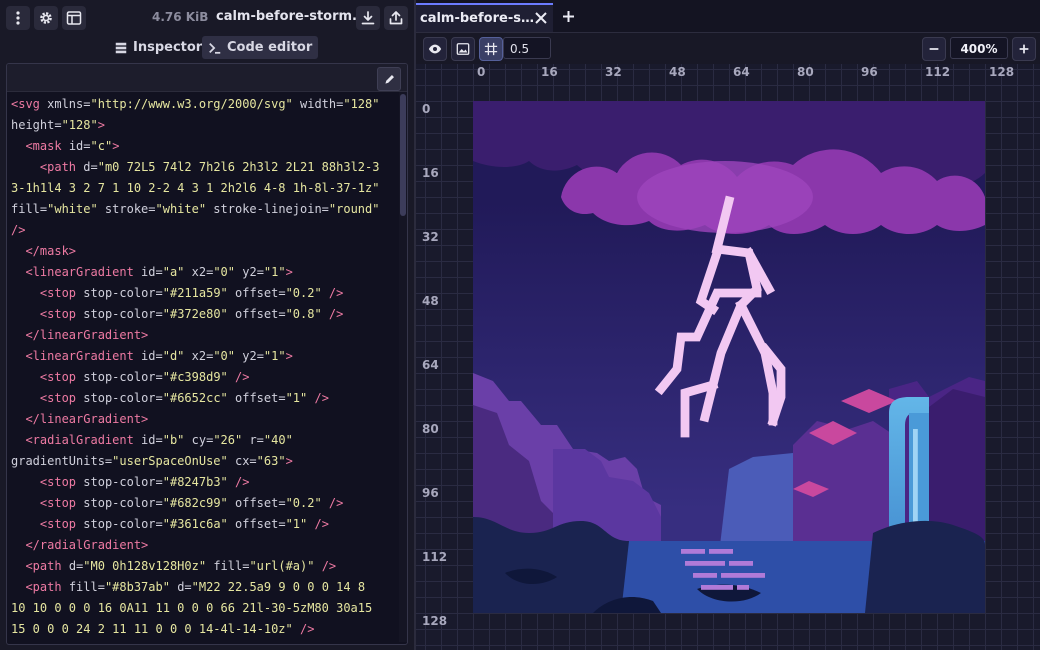 This screenshot has width=1040, height=650. Describe the element at coordinates (444, 357) in the screenshot. I see `ruler-vertical: 0 16 32 48 64 80 96 112 128` at that location.